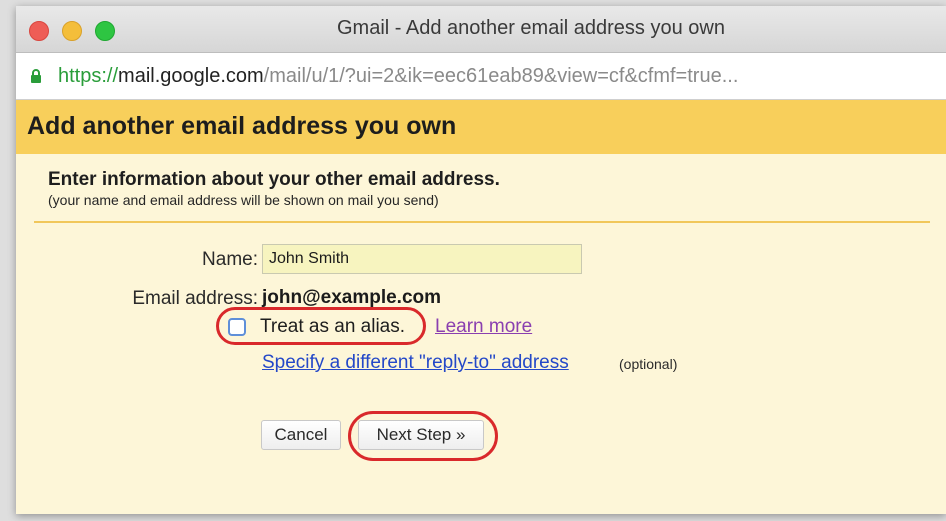  Describe the element at coordinates (88, 76) in the screenshot. I see `url-scheme: https://` at that location.